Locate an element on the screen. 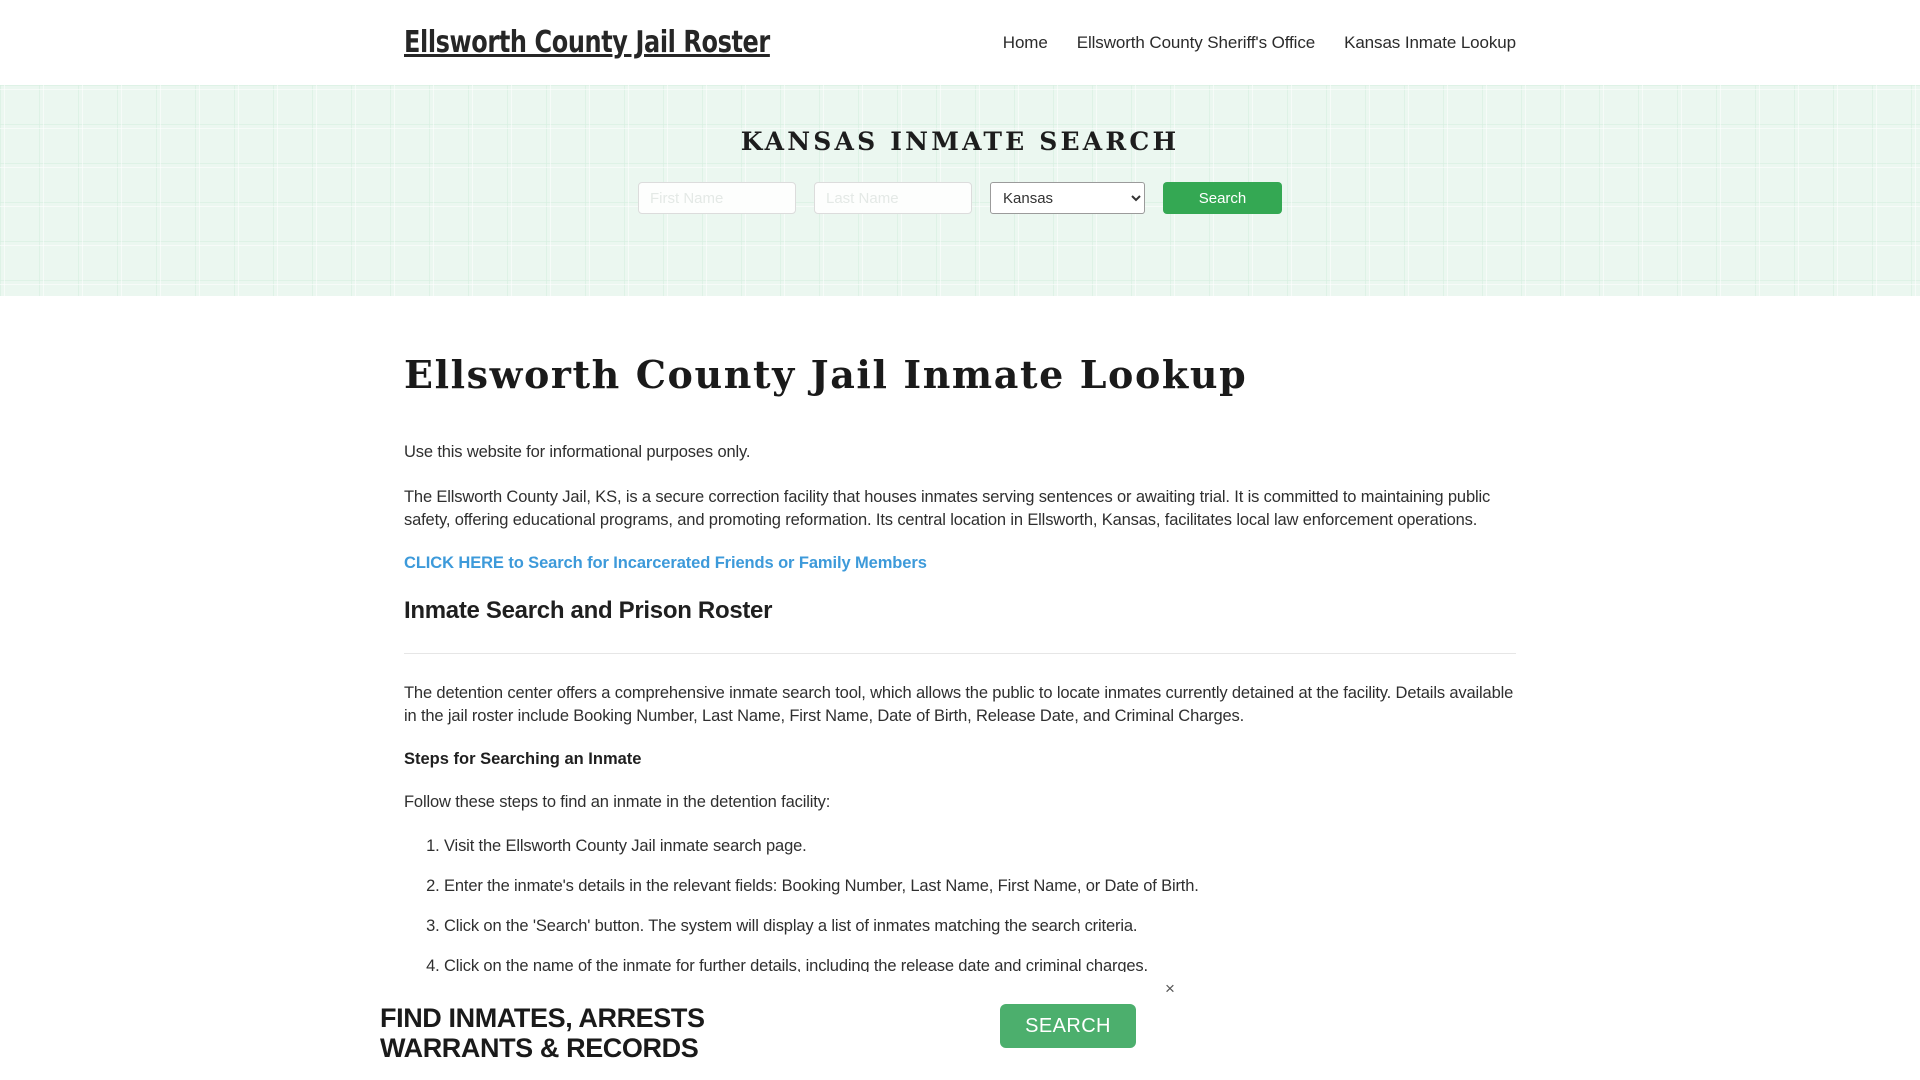 The width and height of the screenshot is (1920, 1080). section-divider is located at coordinates (960, 653).